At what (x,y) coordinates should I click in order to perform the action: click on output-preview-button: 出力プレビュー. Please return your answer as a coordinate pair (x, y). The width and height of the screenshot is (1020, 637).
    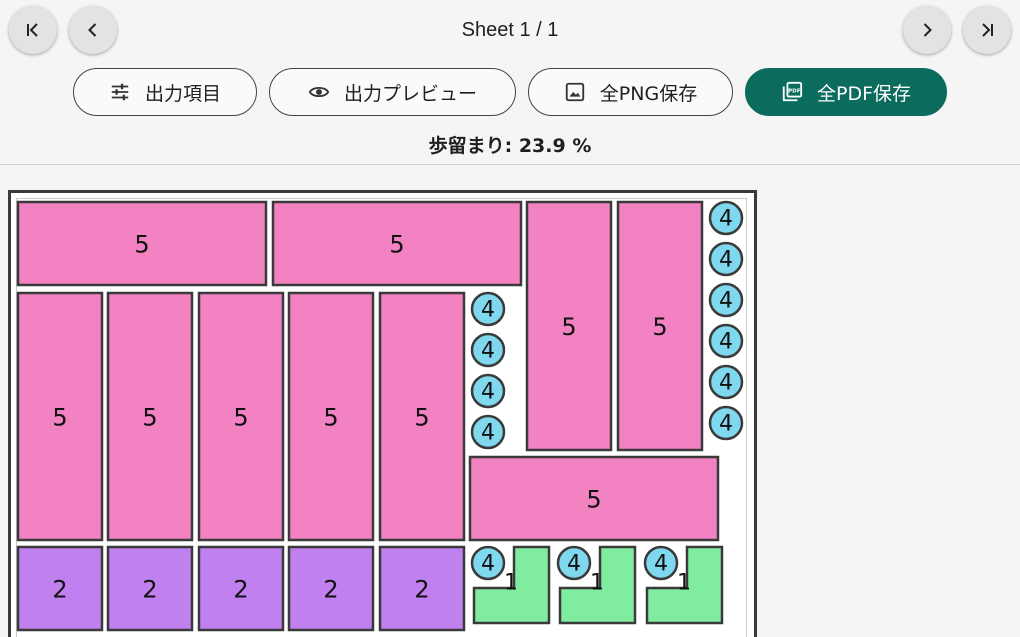
    Looking at the image, I should click on (392, 92).